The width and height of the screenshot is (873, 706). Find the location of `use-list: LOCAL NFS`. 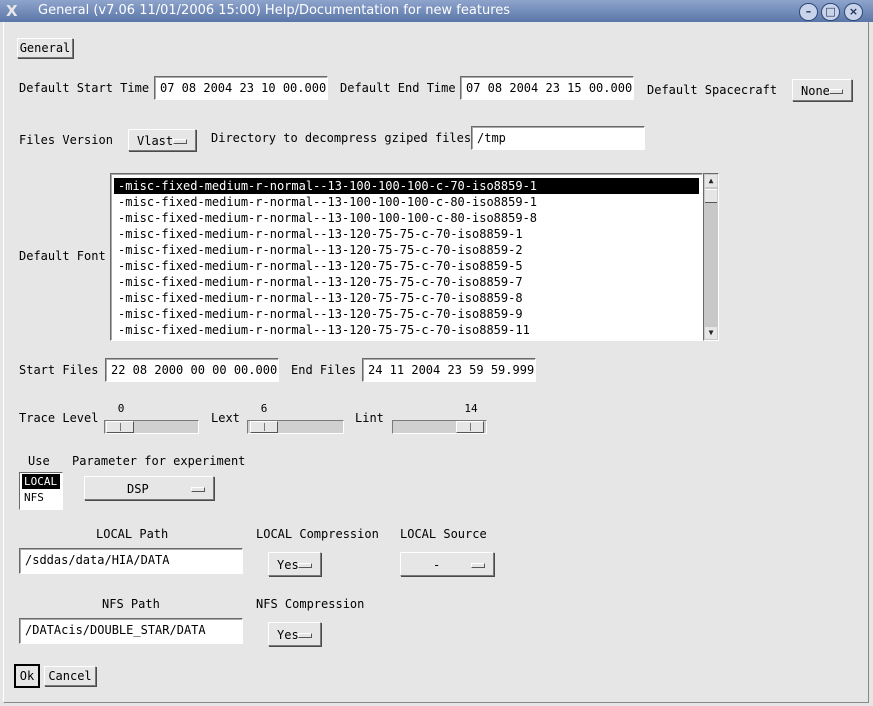

use-list: LOCAL NFS is located at coordinates (41, 491).